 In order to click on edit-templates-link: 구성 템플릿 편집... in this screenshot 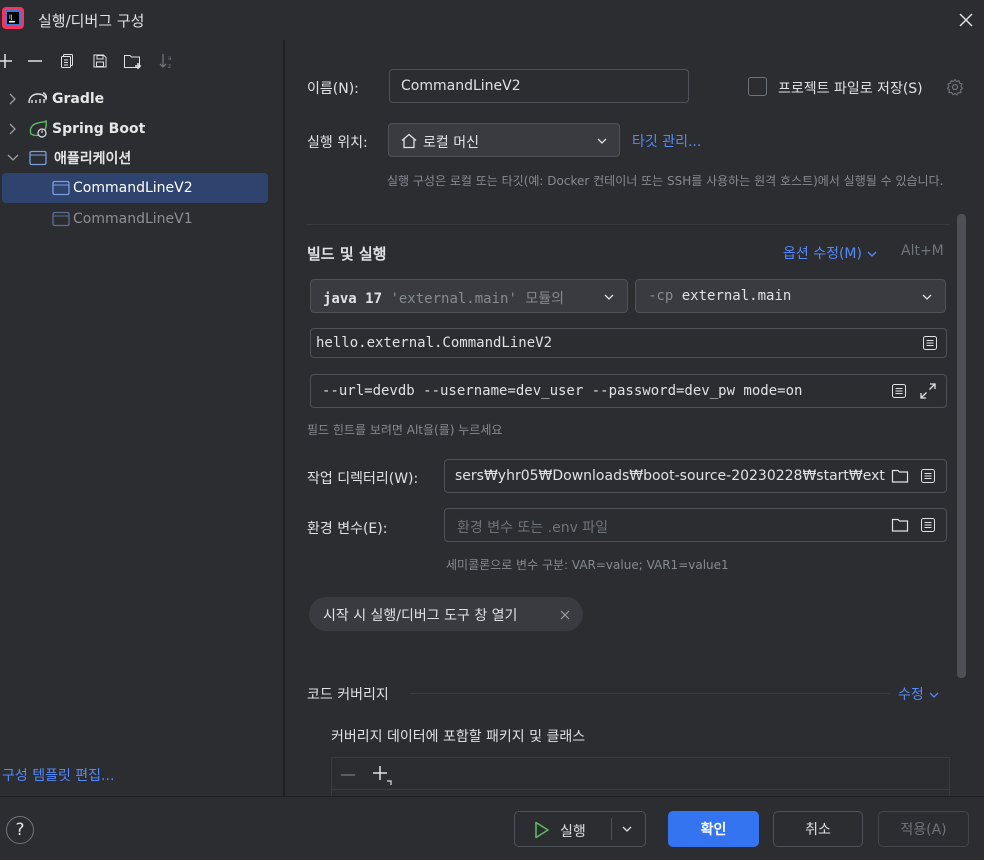, I will do `click(58, 775)`.